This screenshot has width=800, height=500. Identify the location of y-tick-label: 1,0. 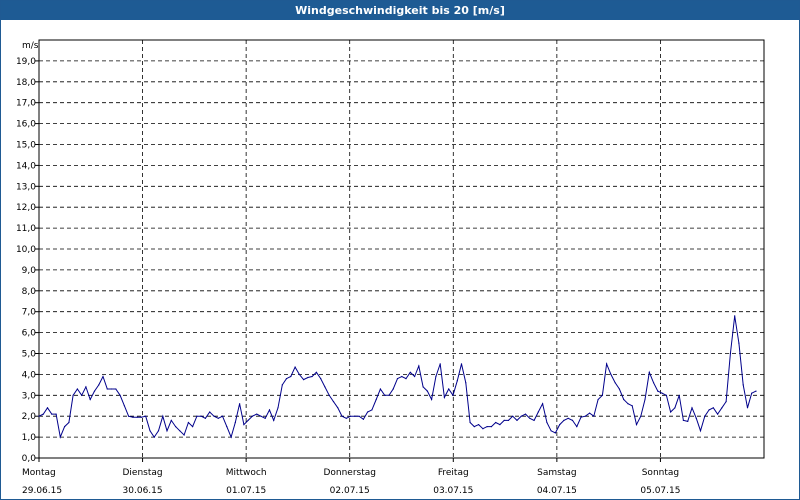
(29, 438).